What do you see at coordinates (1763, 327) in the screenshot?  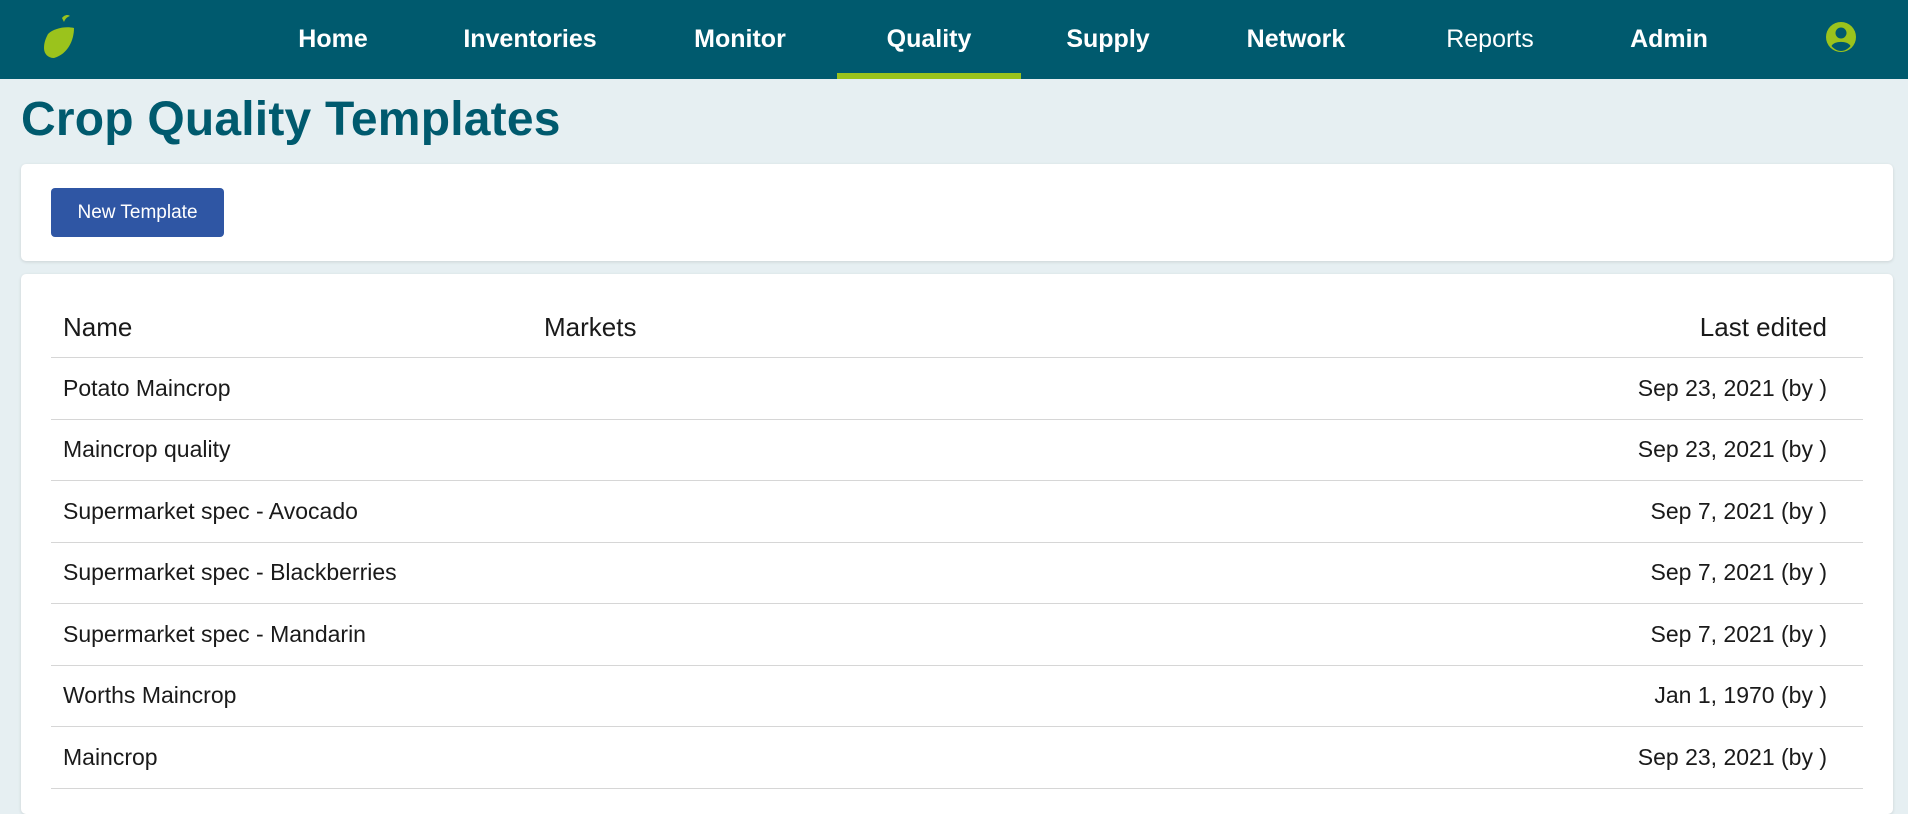 I see `column-header-last-edited: Last edited` at bounding box center [1763, 327].